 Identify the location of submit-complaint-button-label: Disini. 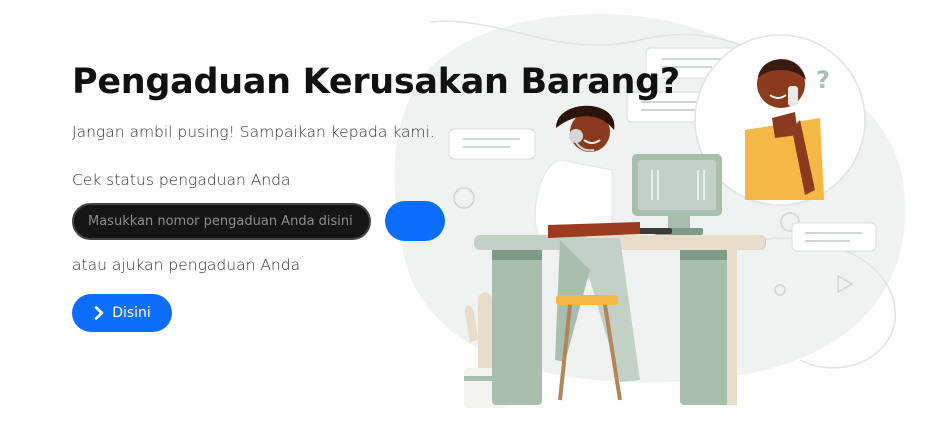
(131, 313).